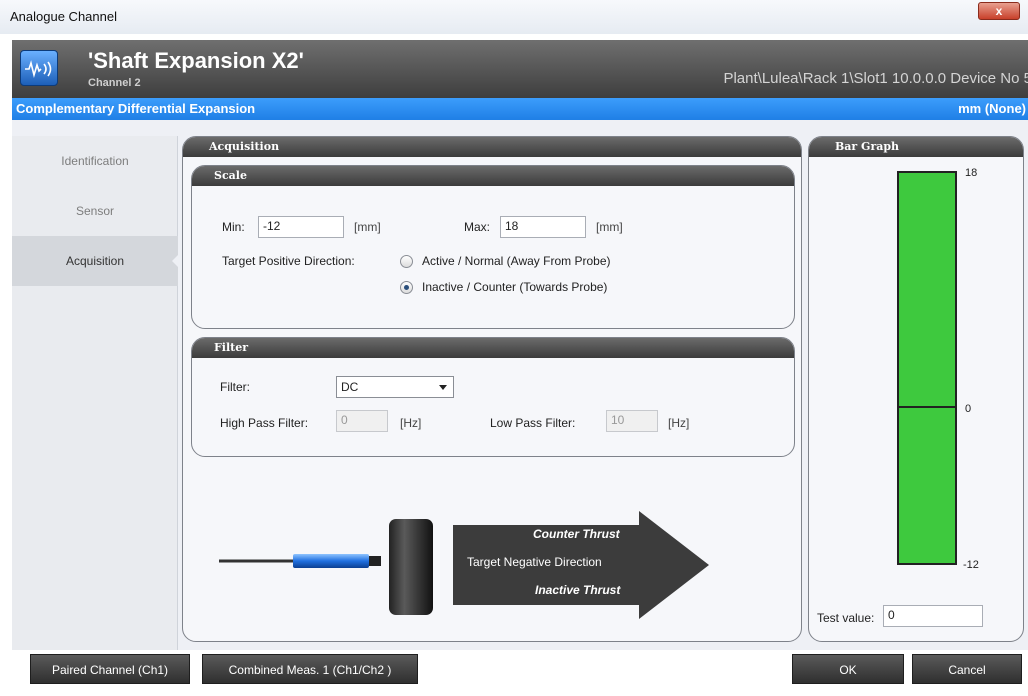 The width and height of the screenshot is (1028, 696). Describe the element at coordinates (136, 108) in the screenshot. I see `measurement-type: Complementary Differential Expansion` at that location.